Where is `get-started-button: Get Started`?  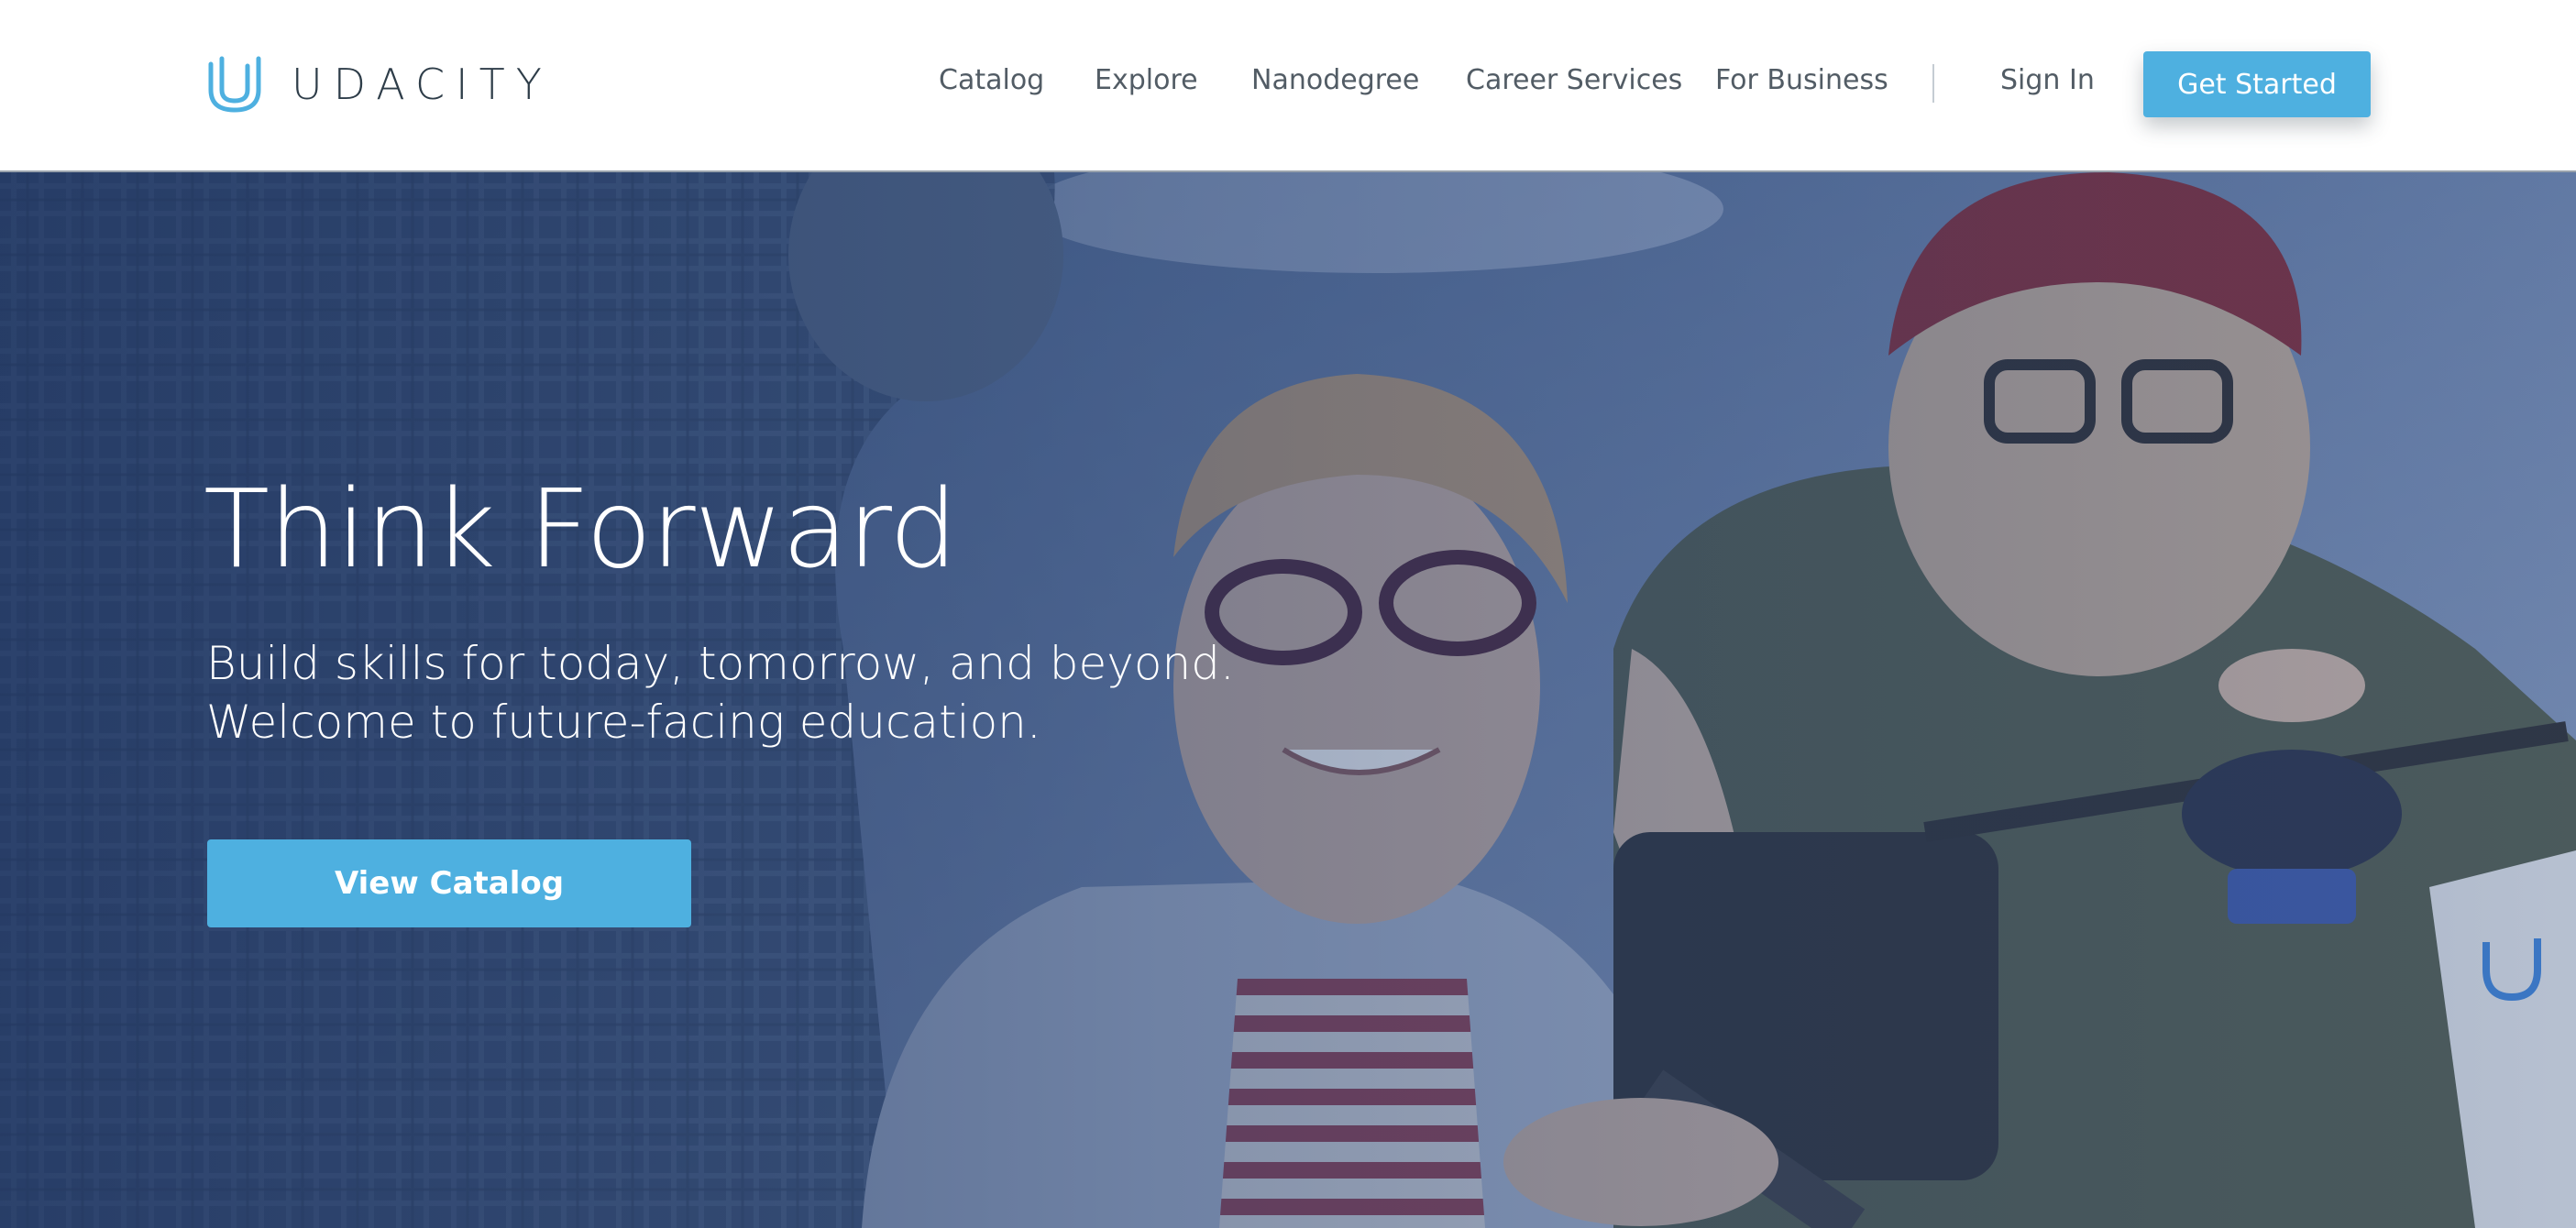
get-started-button: Get Started is located at coordinates (2257, 84).